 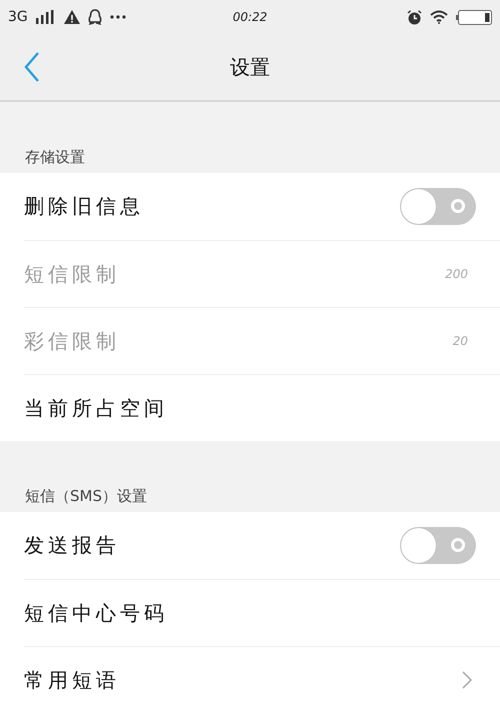 What do you see at coordinates (18, 17) in the screenshot?
I see `network-label: 3G` at bounding box center [18, 17].